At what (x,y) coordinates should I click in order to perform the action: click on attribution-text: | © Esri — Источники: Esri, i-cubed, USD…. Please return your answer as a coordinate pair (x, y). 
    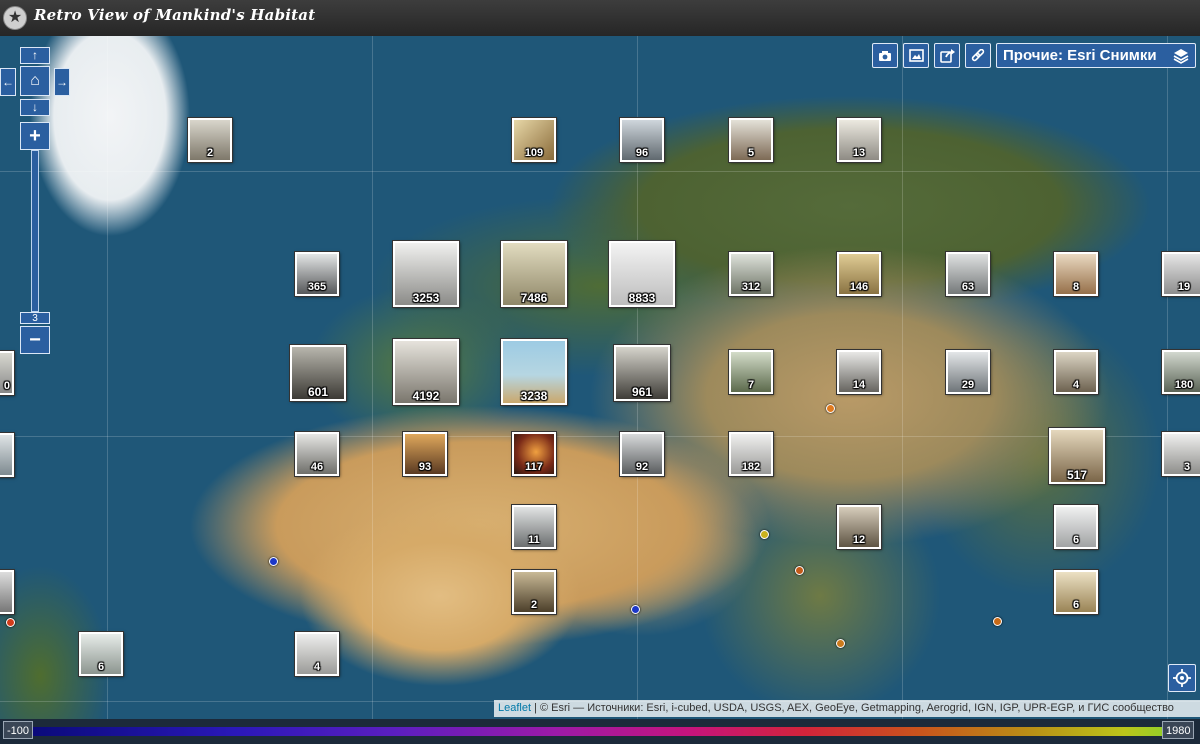
    Looking at the image, I should click on (852, 708).